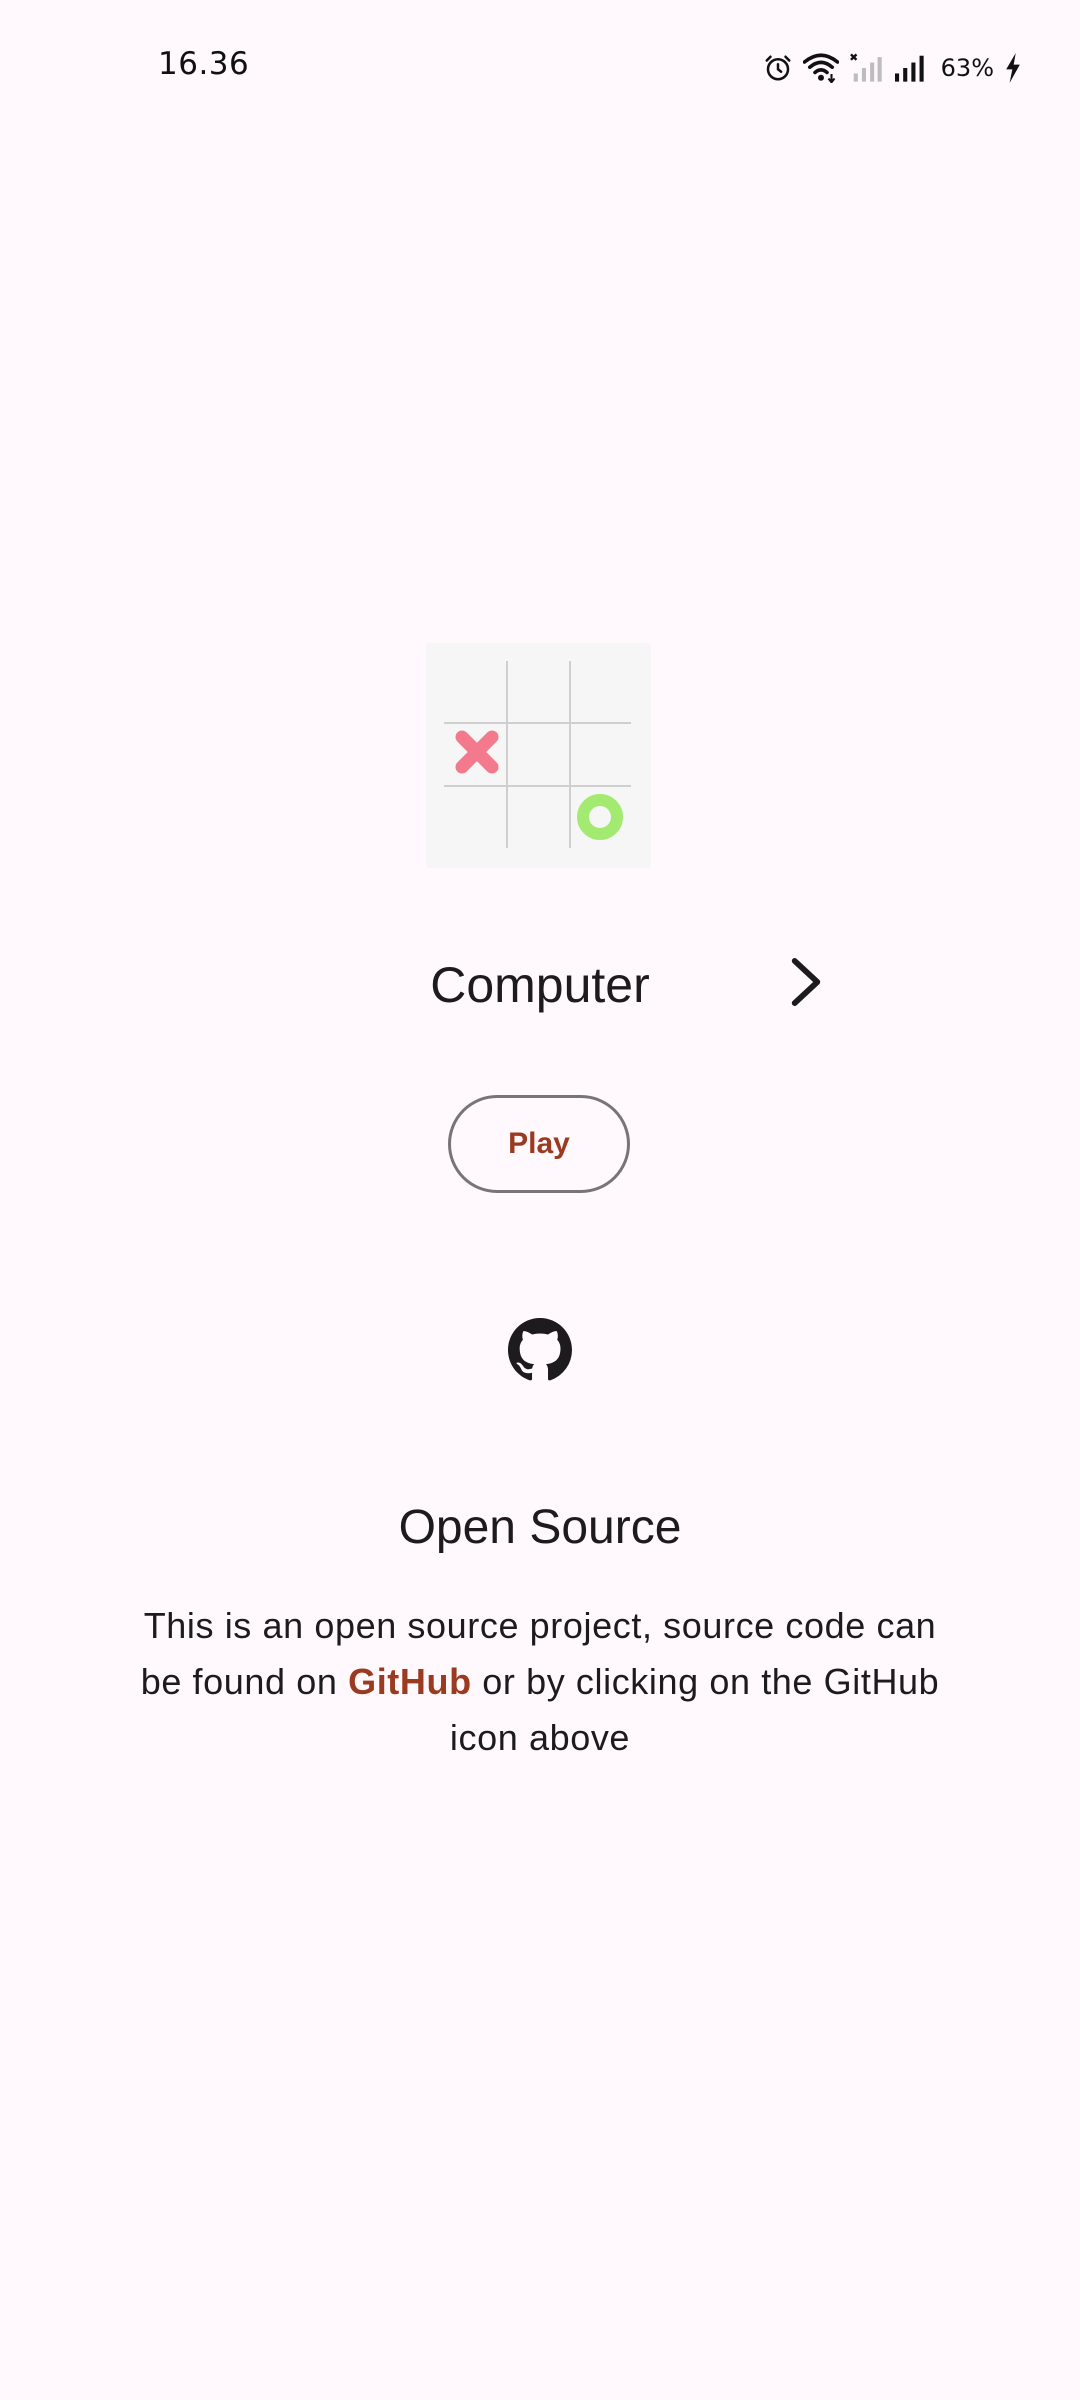  What do you see at coordinates (1013, 68) in the screenshot?
I see `charging-icon` at bounding box center [1013, 68].